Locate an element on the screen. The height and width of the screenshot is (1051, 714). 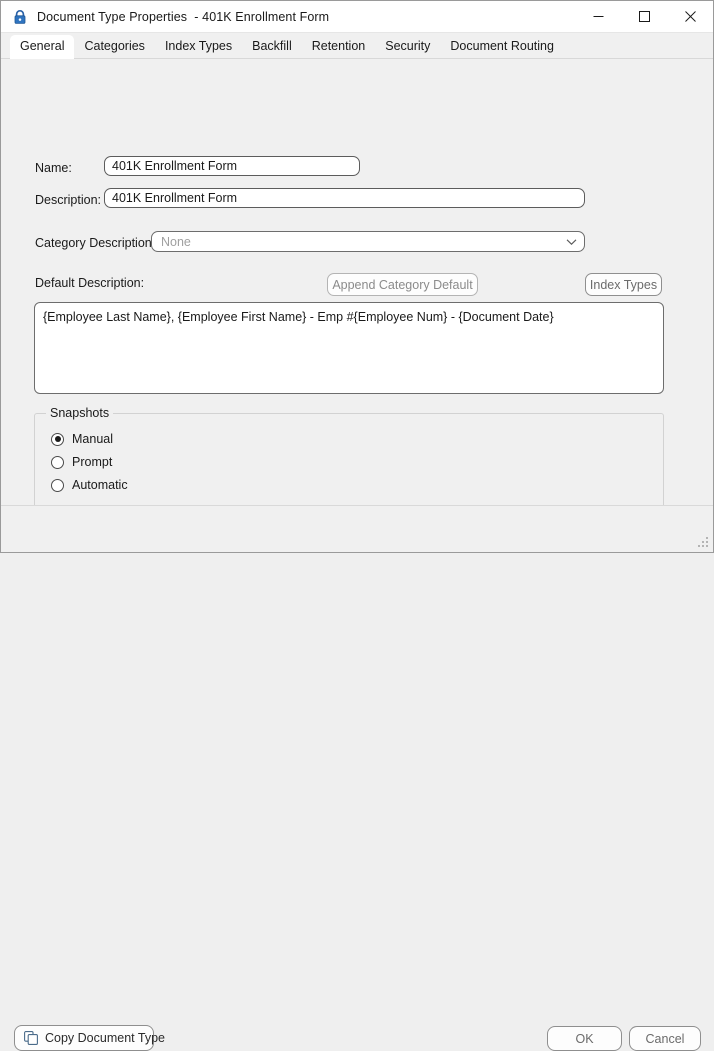
name-label: Name: is located at coordinates (53, 168).